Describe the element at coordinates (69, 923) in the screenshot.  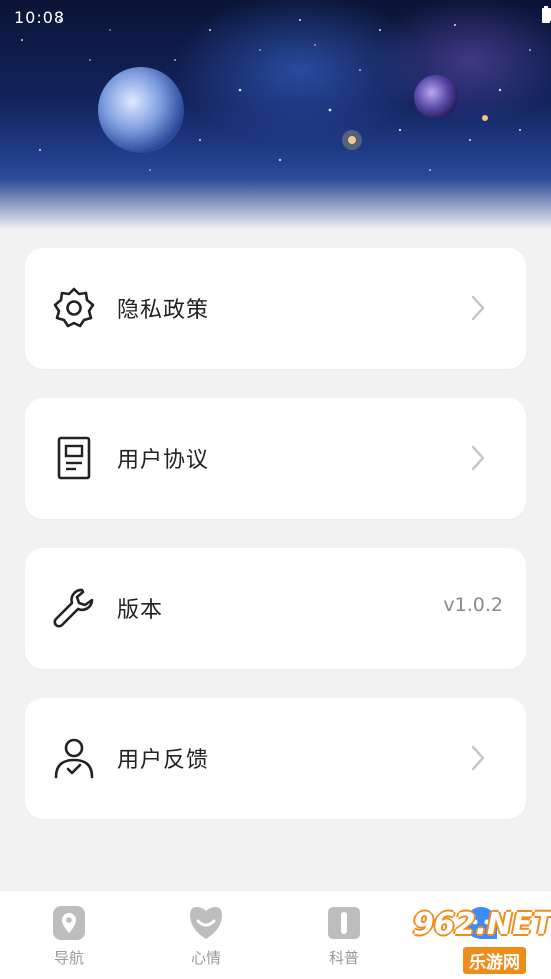
I see `location-pin-icon` at that location.